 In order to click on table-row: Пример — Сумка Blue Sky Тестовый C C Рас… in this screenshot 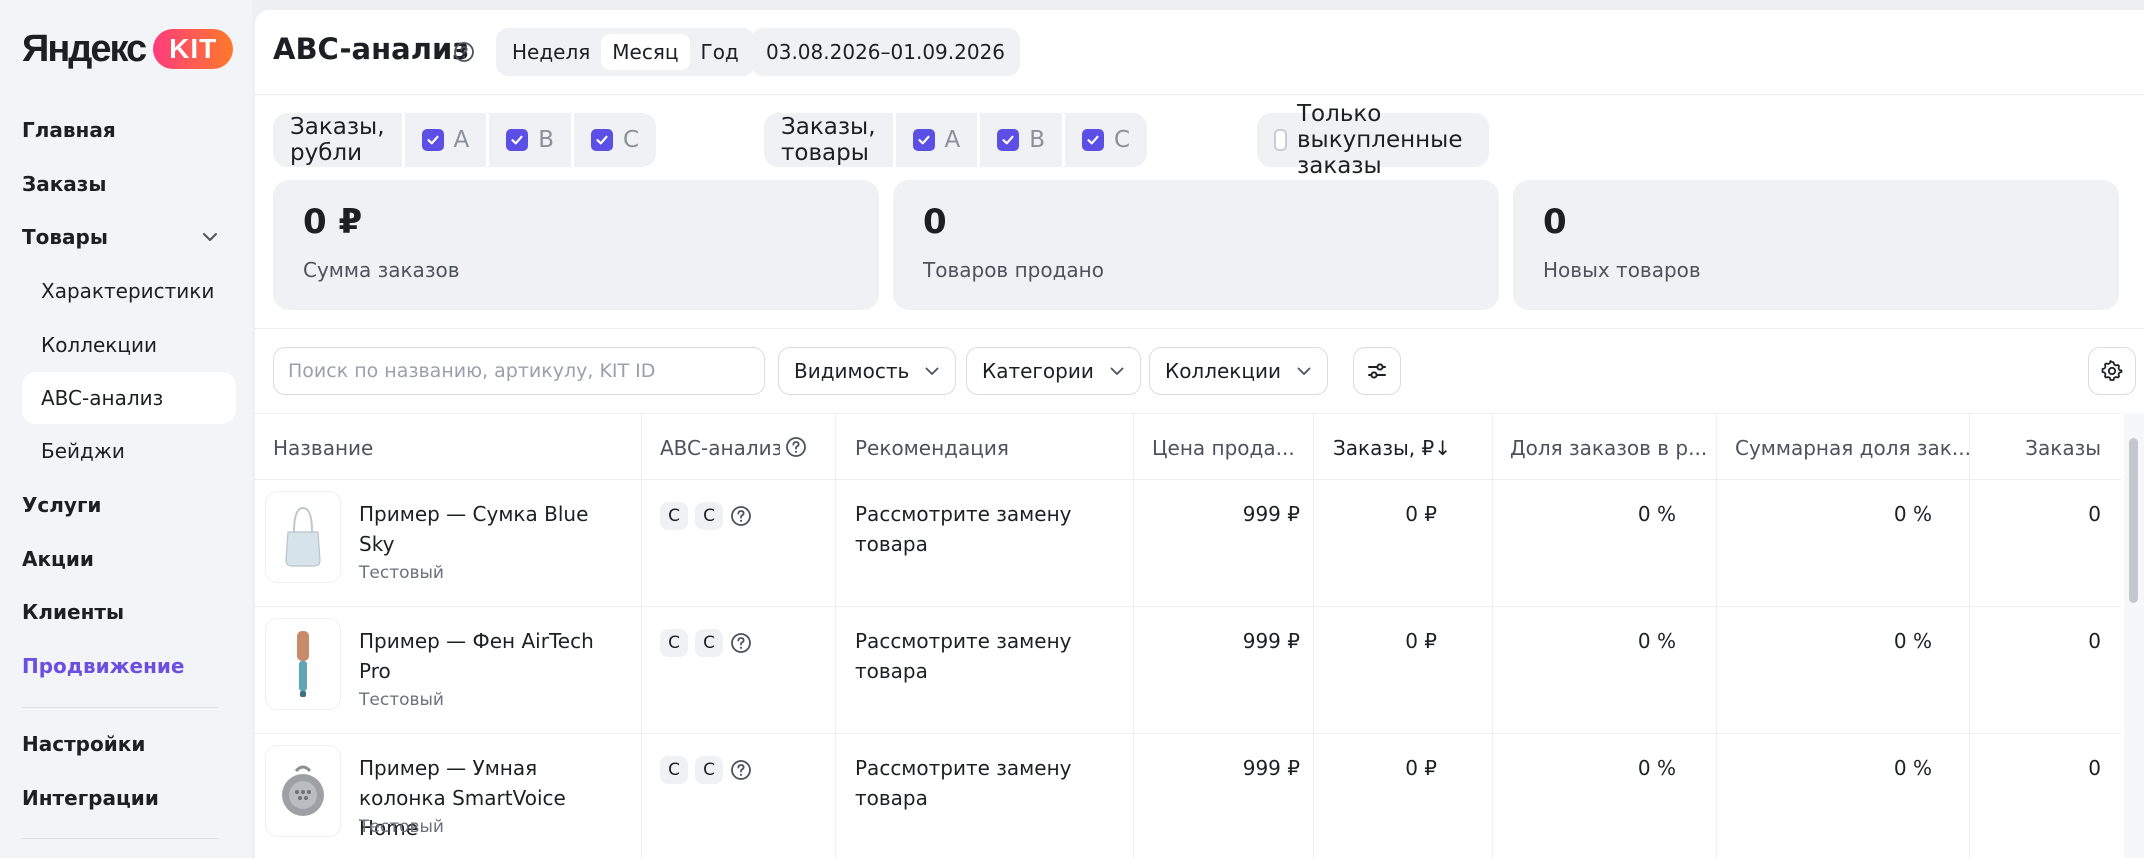, I will do `click(1188, 544)`.